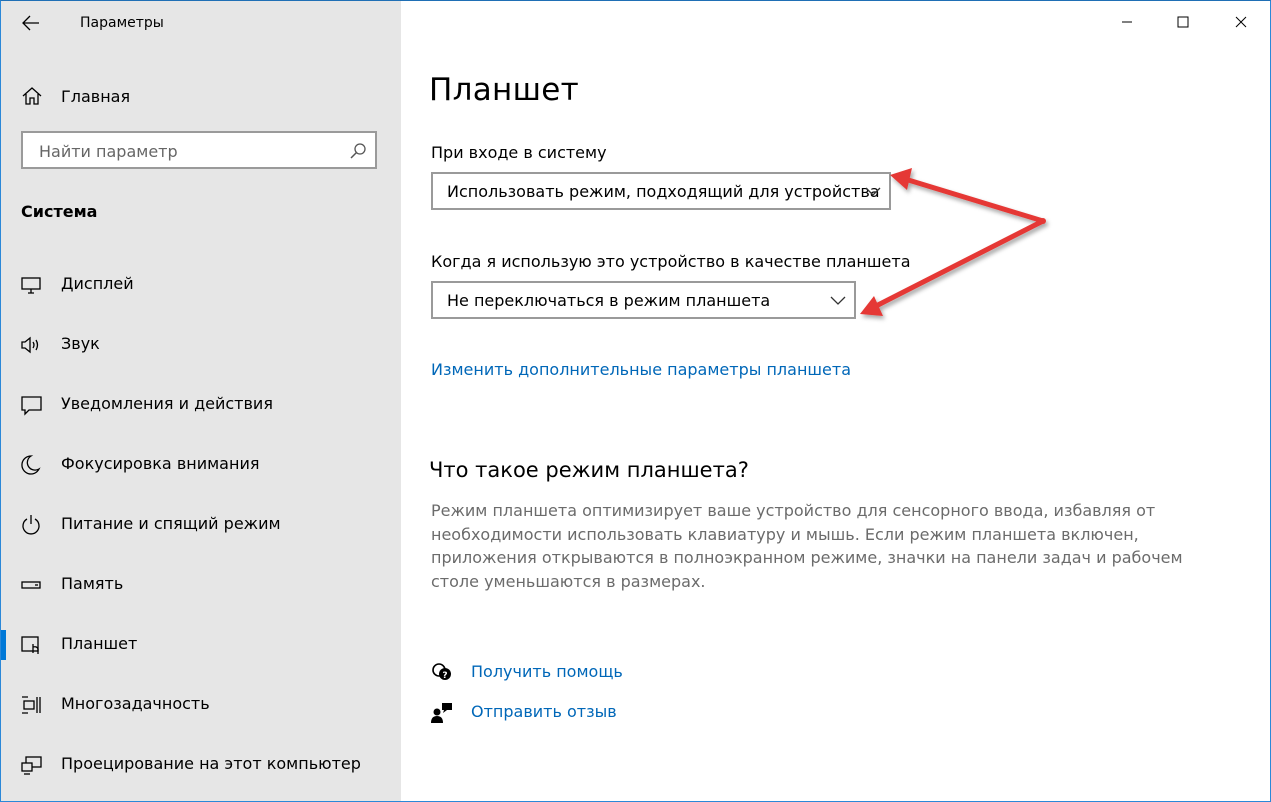 The width and height of the screenshot is (1271, 802). Describe the element at coordinates (31, 765) in the screenshot. I see `projecting-icon` at that location.